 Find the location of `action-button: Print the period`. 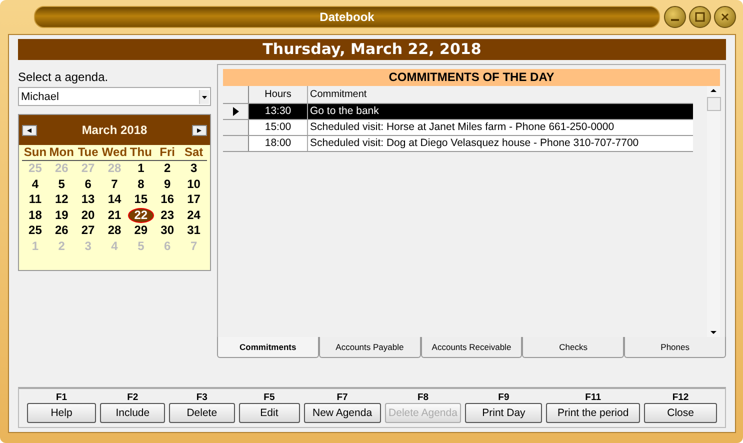

action-button: Print the period is located at coordinates (593, 413).